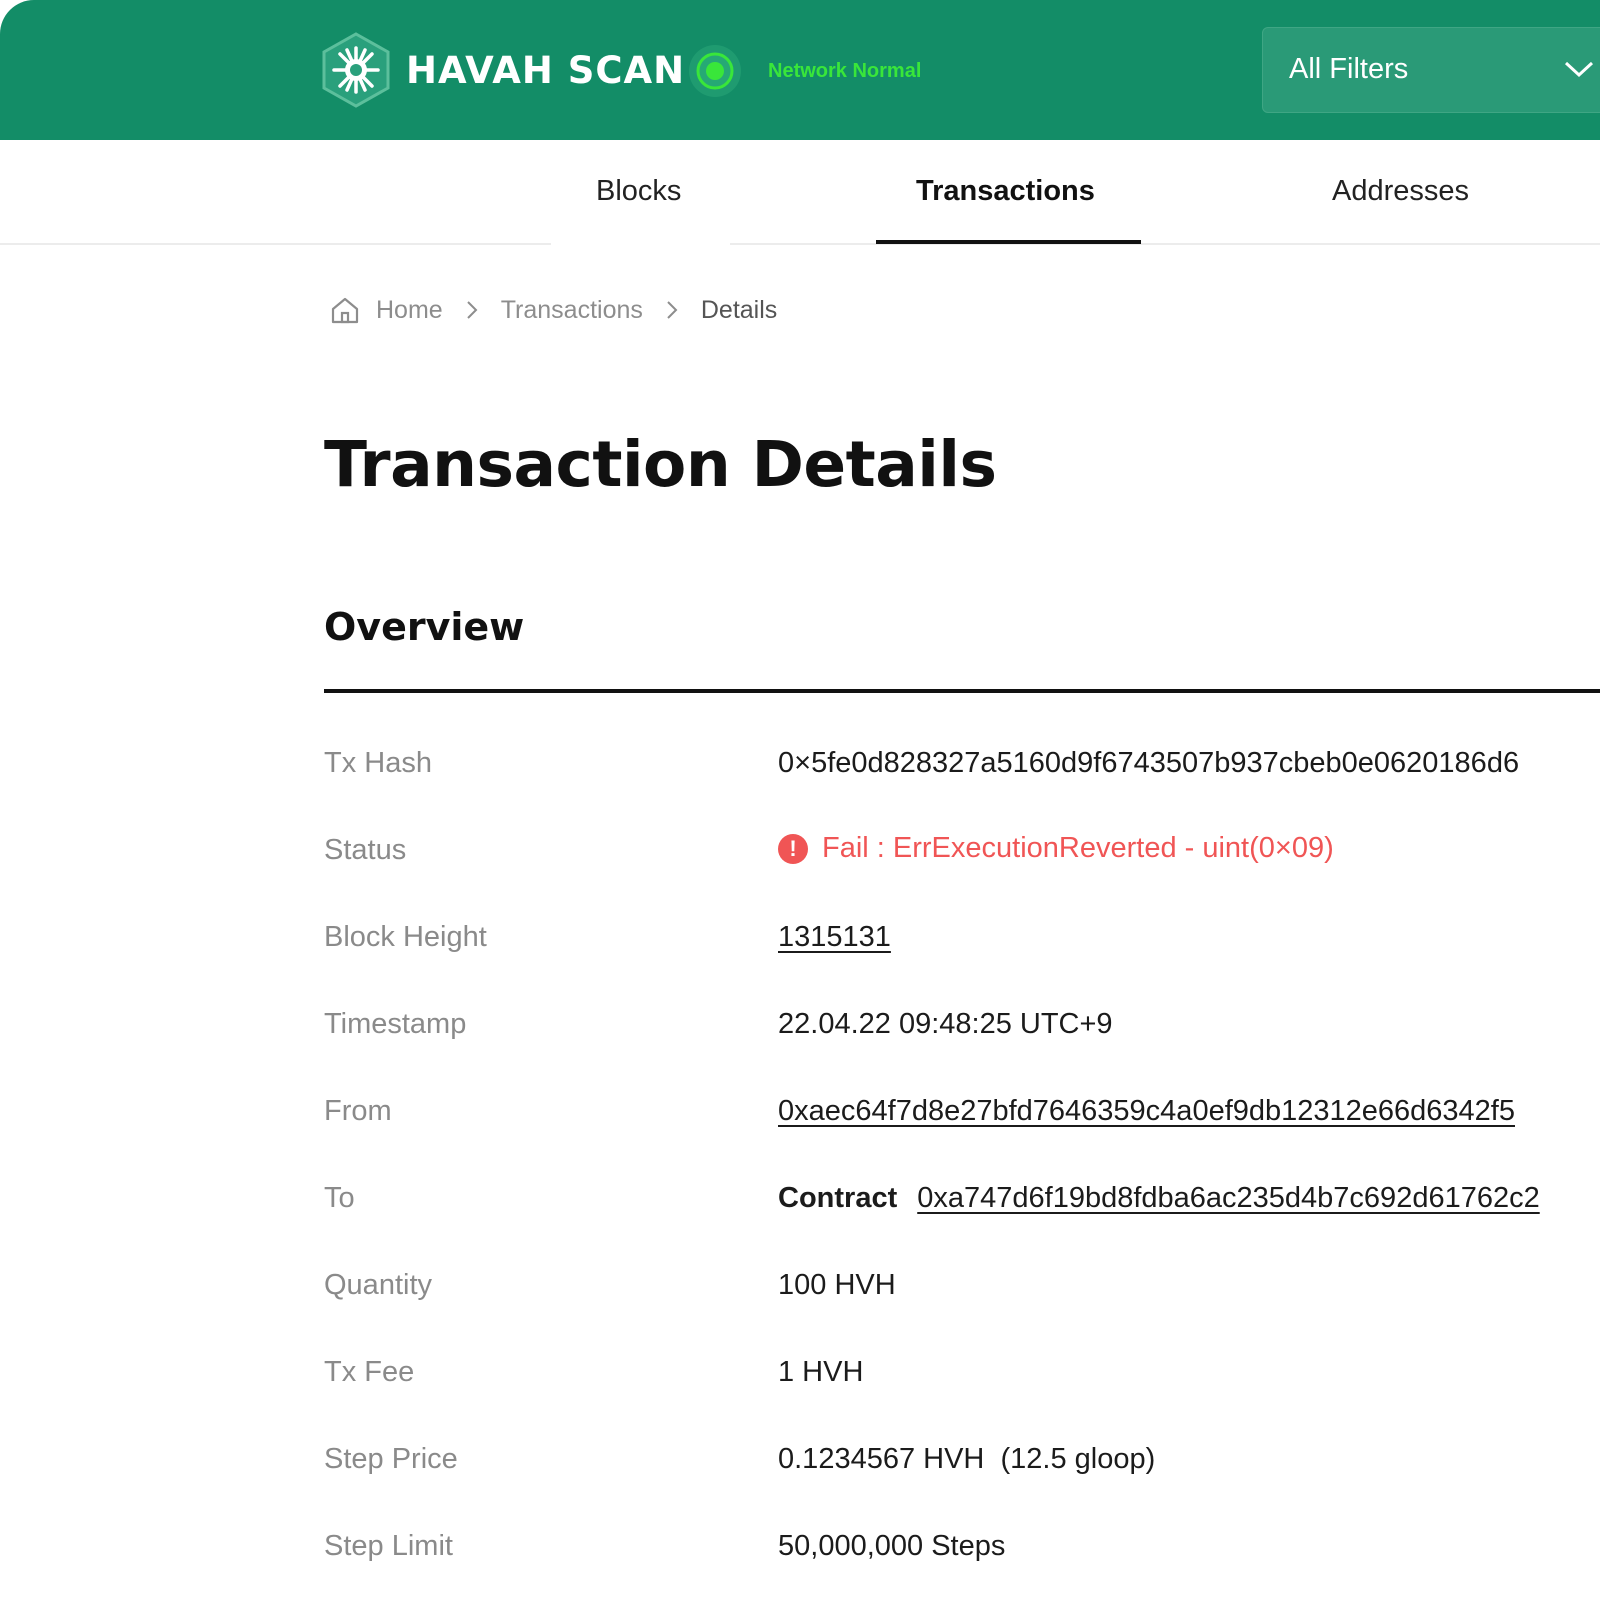  I want to click on tab-transactions: Transactions, so click(1005, 191).